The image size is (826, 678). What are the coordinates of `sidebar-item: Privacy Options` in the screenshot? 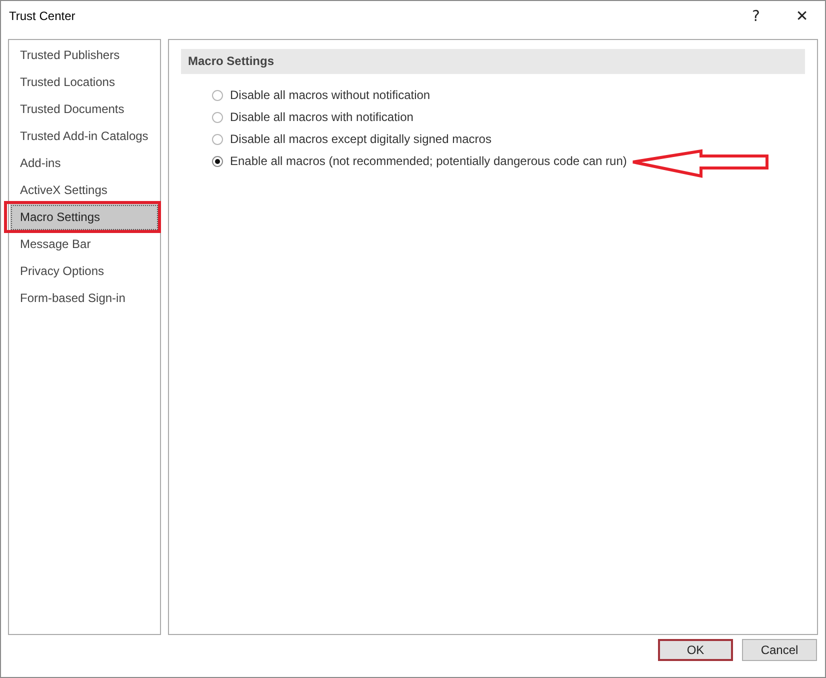 It's located at (84, 271).